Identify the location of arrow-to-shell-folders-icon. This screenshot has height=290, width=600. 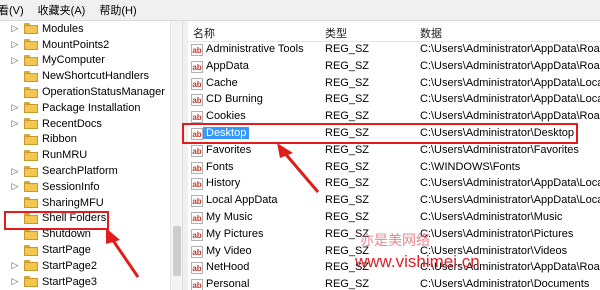
(123, 253).